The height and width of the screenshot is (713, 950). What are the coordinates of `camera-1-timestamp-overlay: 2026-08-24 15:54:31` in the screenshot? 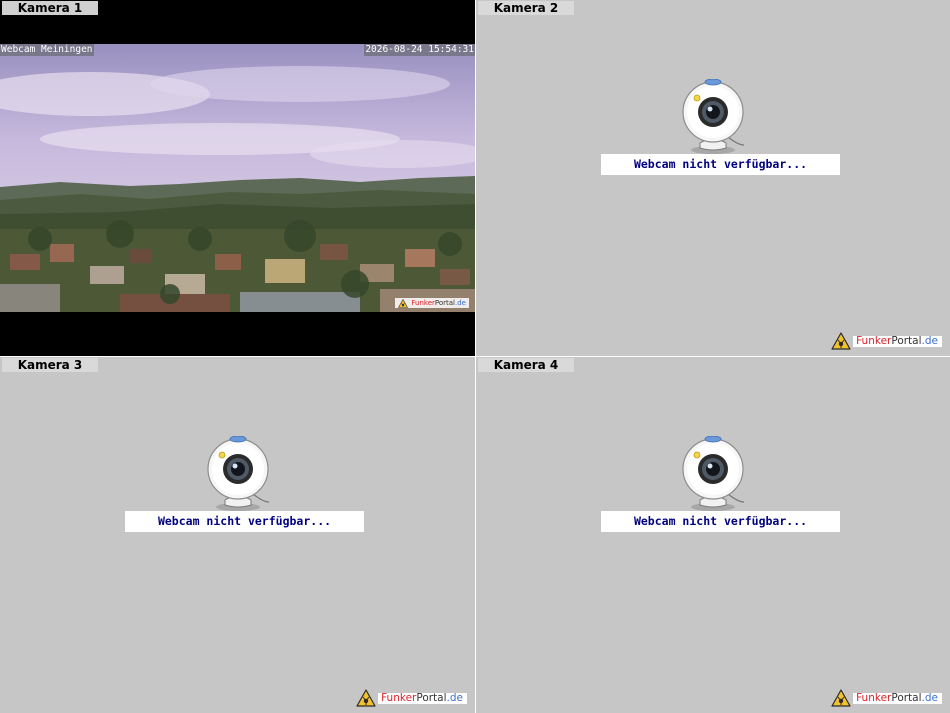 It's located at (419, 50).